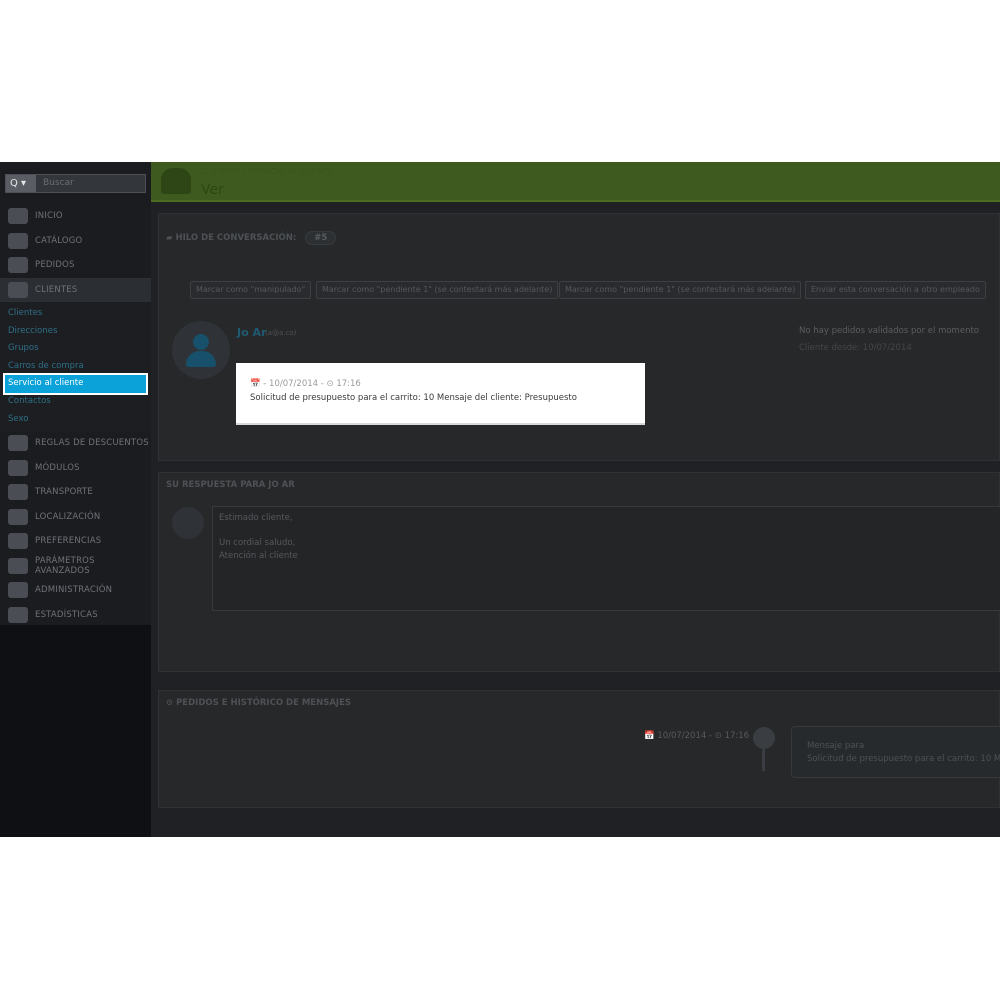  Describe the element at coordinates (75, 420) in the screenshot. I see `submenu-item-sexo: Sexo` at that location.